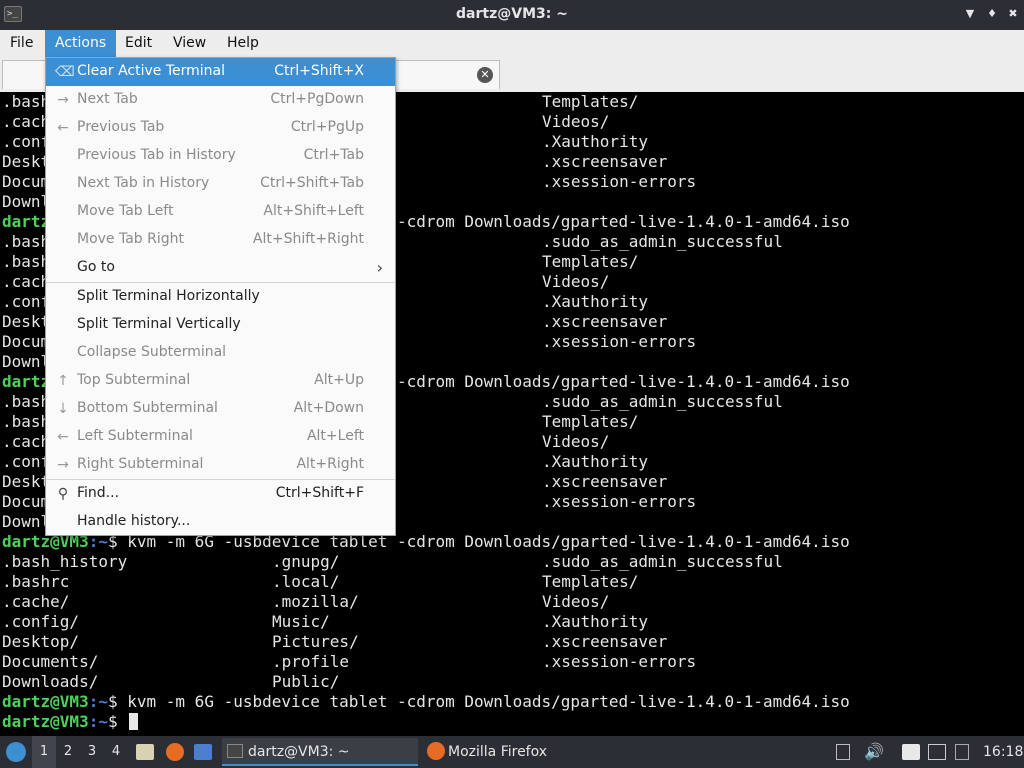 The height and width of the screenshot is (768, 1024). I want to click on menu-item-collapse-subterminal: Collapse Subterminal, so click(220, 353).